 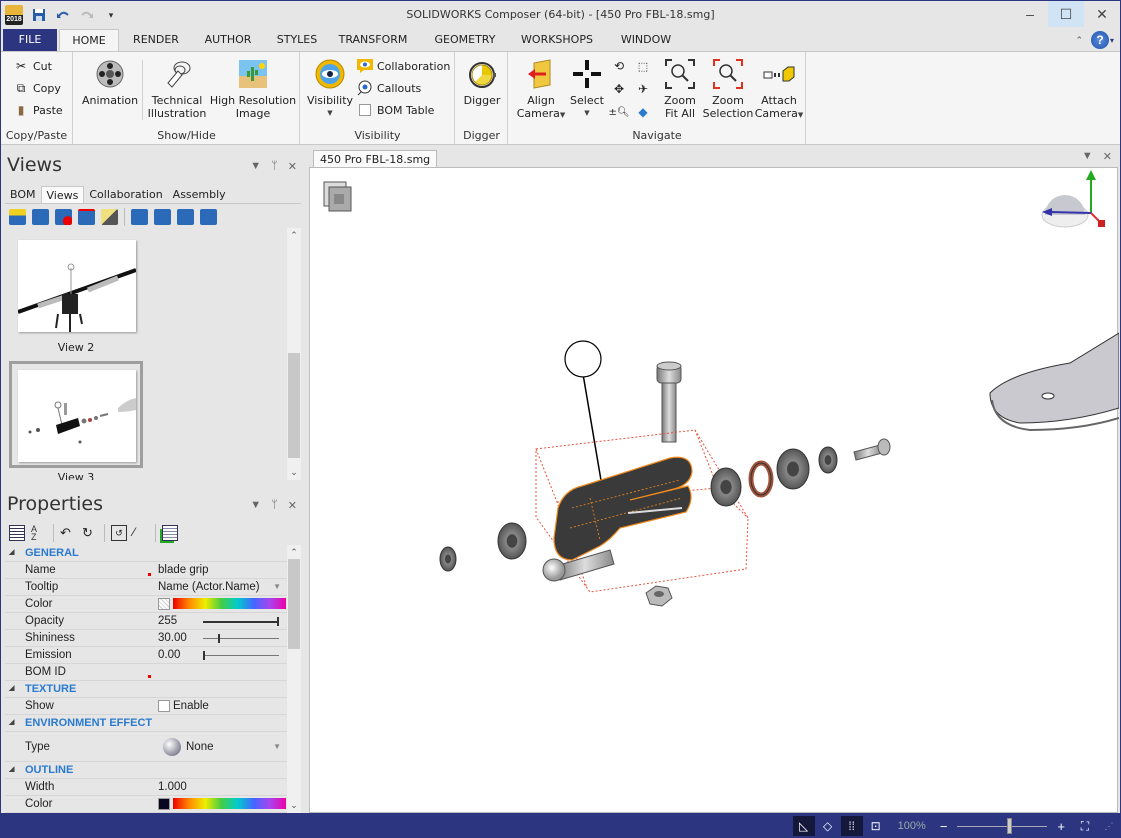 I want to click on document-menu-icon: ▼, so click(x=1087, y=156).